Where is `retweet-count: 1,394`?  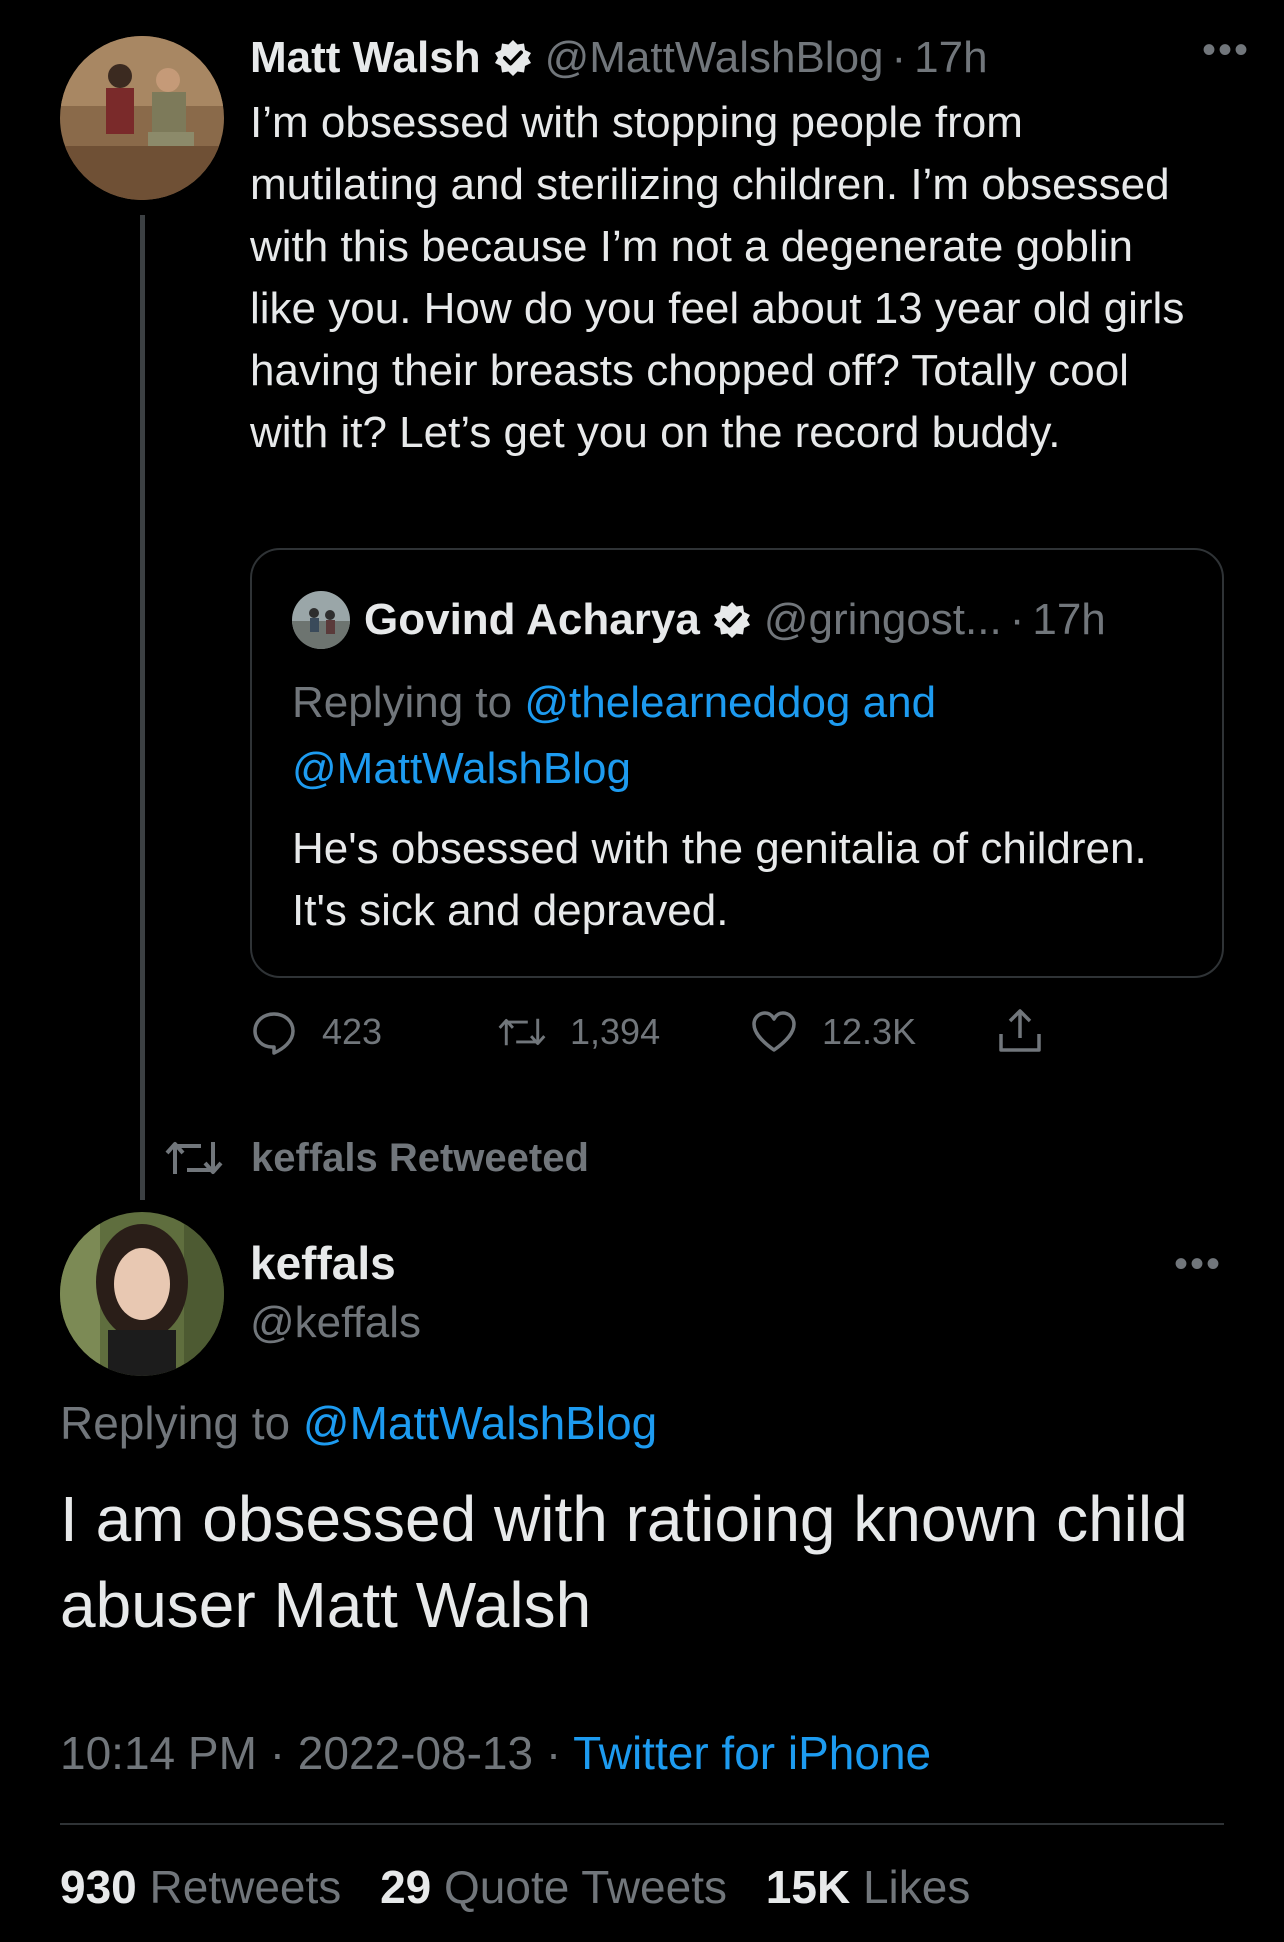 retweet-count: 1,394 is located at coordinates (615, 1031).